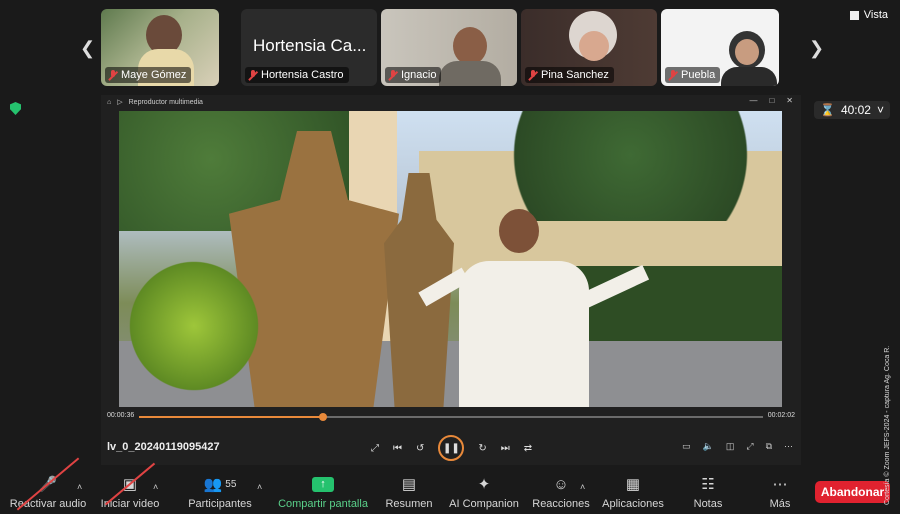  I want to click on plant, so click(194, 326).